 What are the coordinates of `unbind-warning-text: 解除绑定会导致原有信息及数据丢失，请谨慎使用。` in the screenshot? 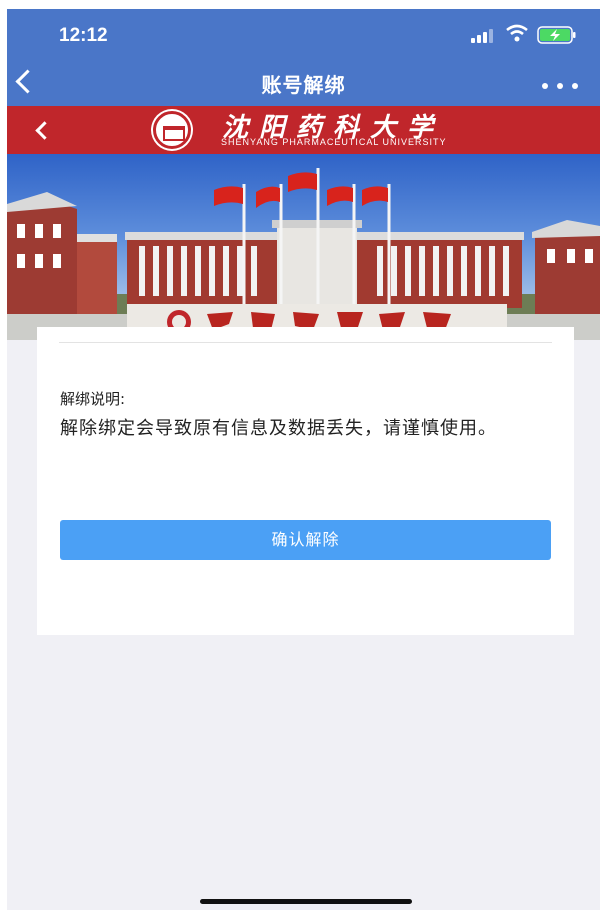 It's located at (278, 428).